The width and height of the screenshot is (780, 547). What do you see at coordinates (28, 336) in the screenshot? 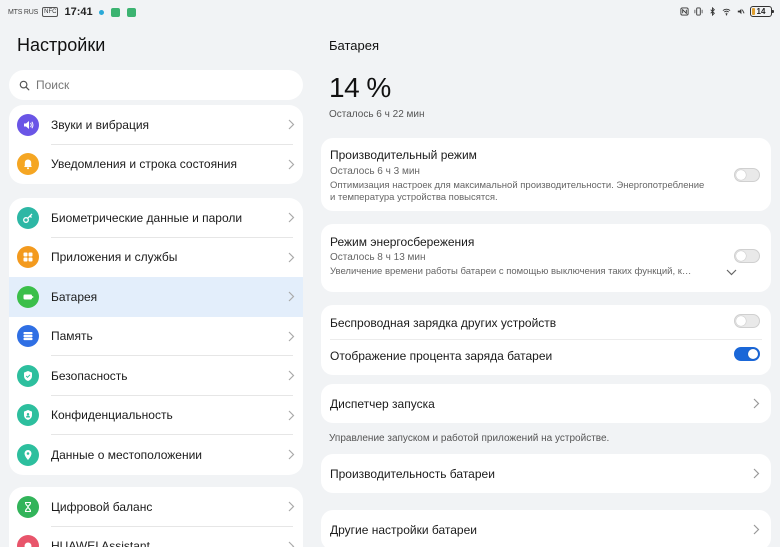
I see `storage-icon` at bounding box center [28, 336].